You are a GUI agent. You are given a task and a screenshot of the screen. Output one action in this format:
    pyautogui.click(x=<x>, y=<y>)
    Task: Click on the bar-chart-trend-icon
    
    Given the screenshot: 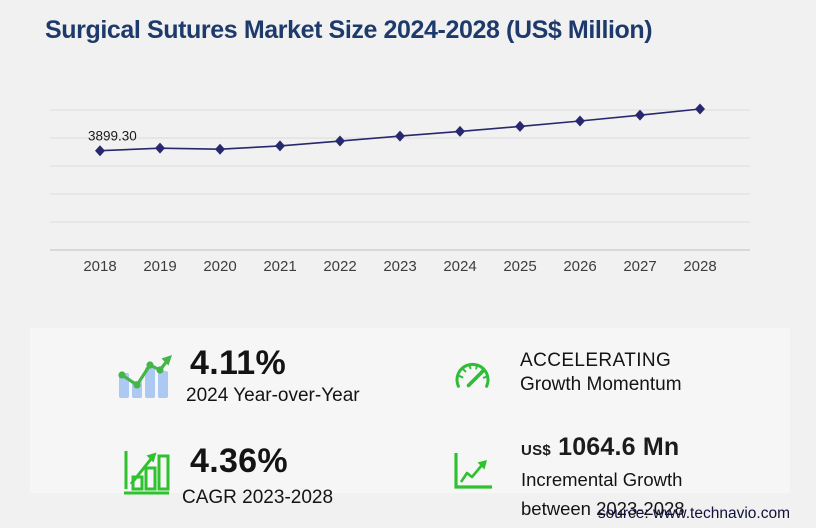 What is the action you would take?
    pyautogui.click(x=145, y=376)
    